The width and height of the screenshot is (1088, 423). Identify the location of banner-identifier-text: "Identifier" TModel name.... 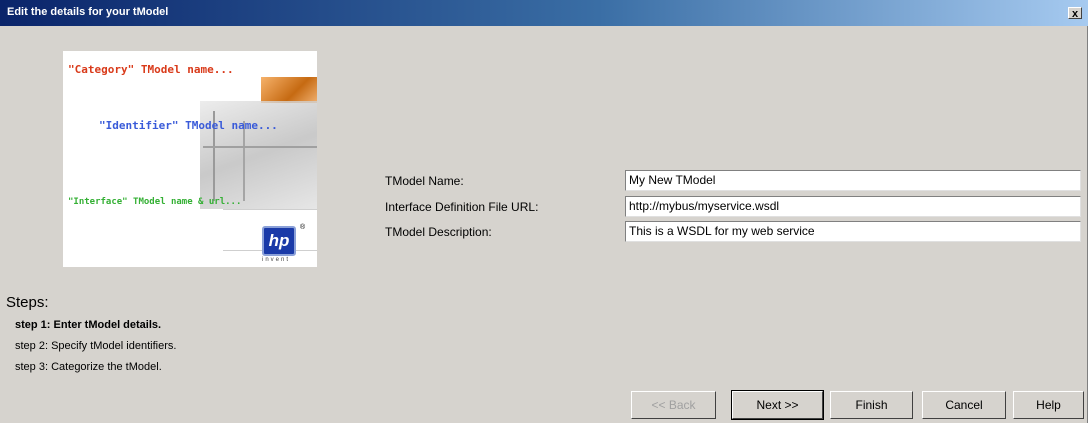
(188, 125).